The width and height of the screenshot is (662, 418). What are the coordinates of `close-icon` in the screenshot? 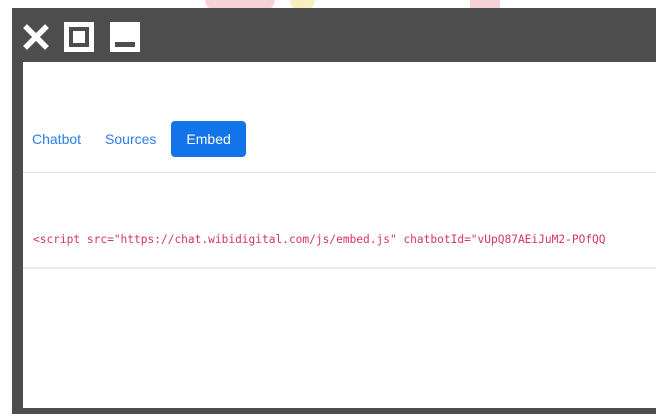 It's located at (36, 37).